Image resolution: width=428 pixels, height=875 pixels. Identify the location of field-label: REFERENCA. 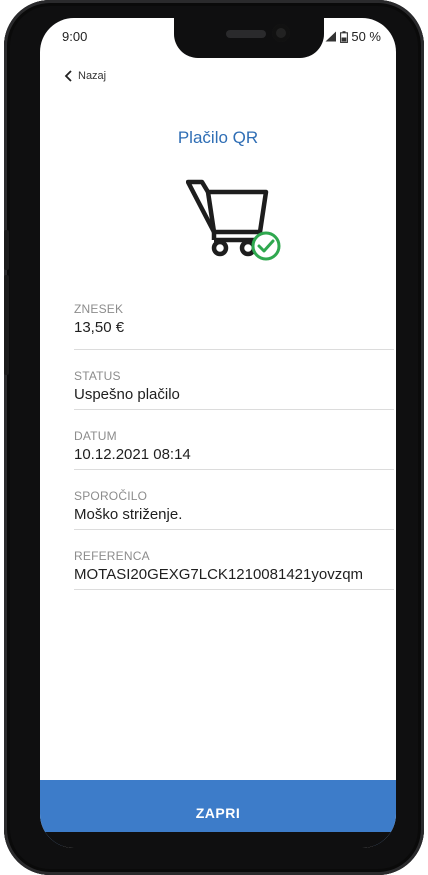
(112, 556).